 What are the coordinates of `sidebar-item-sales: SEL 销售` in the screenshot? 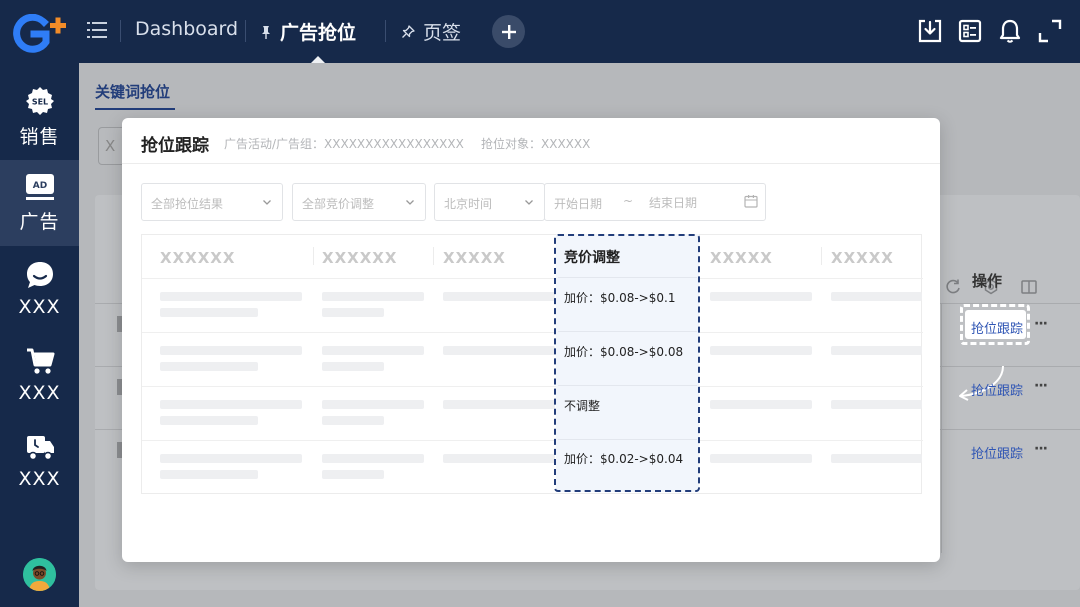 It's located at (39, 117).